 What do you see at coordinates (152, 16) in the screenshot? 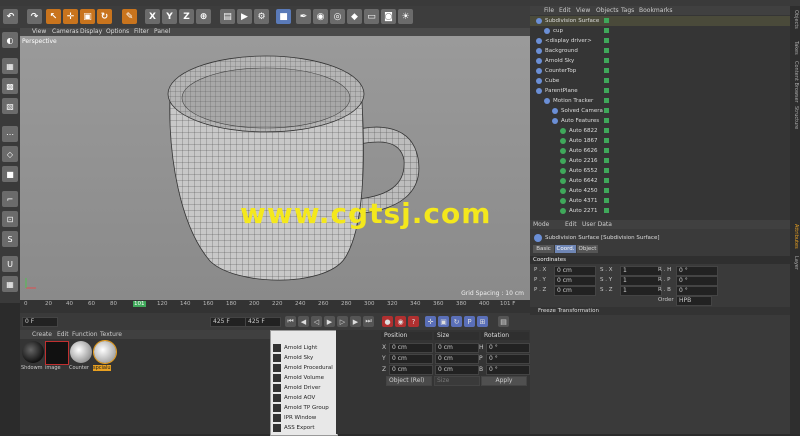
I see `x-axis-button: X` at bounding box center [152, 16].